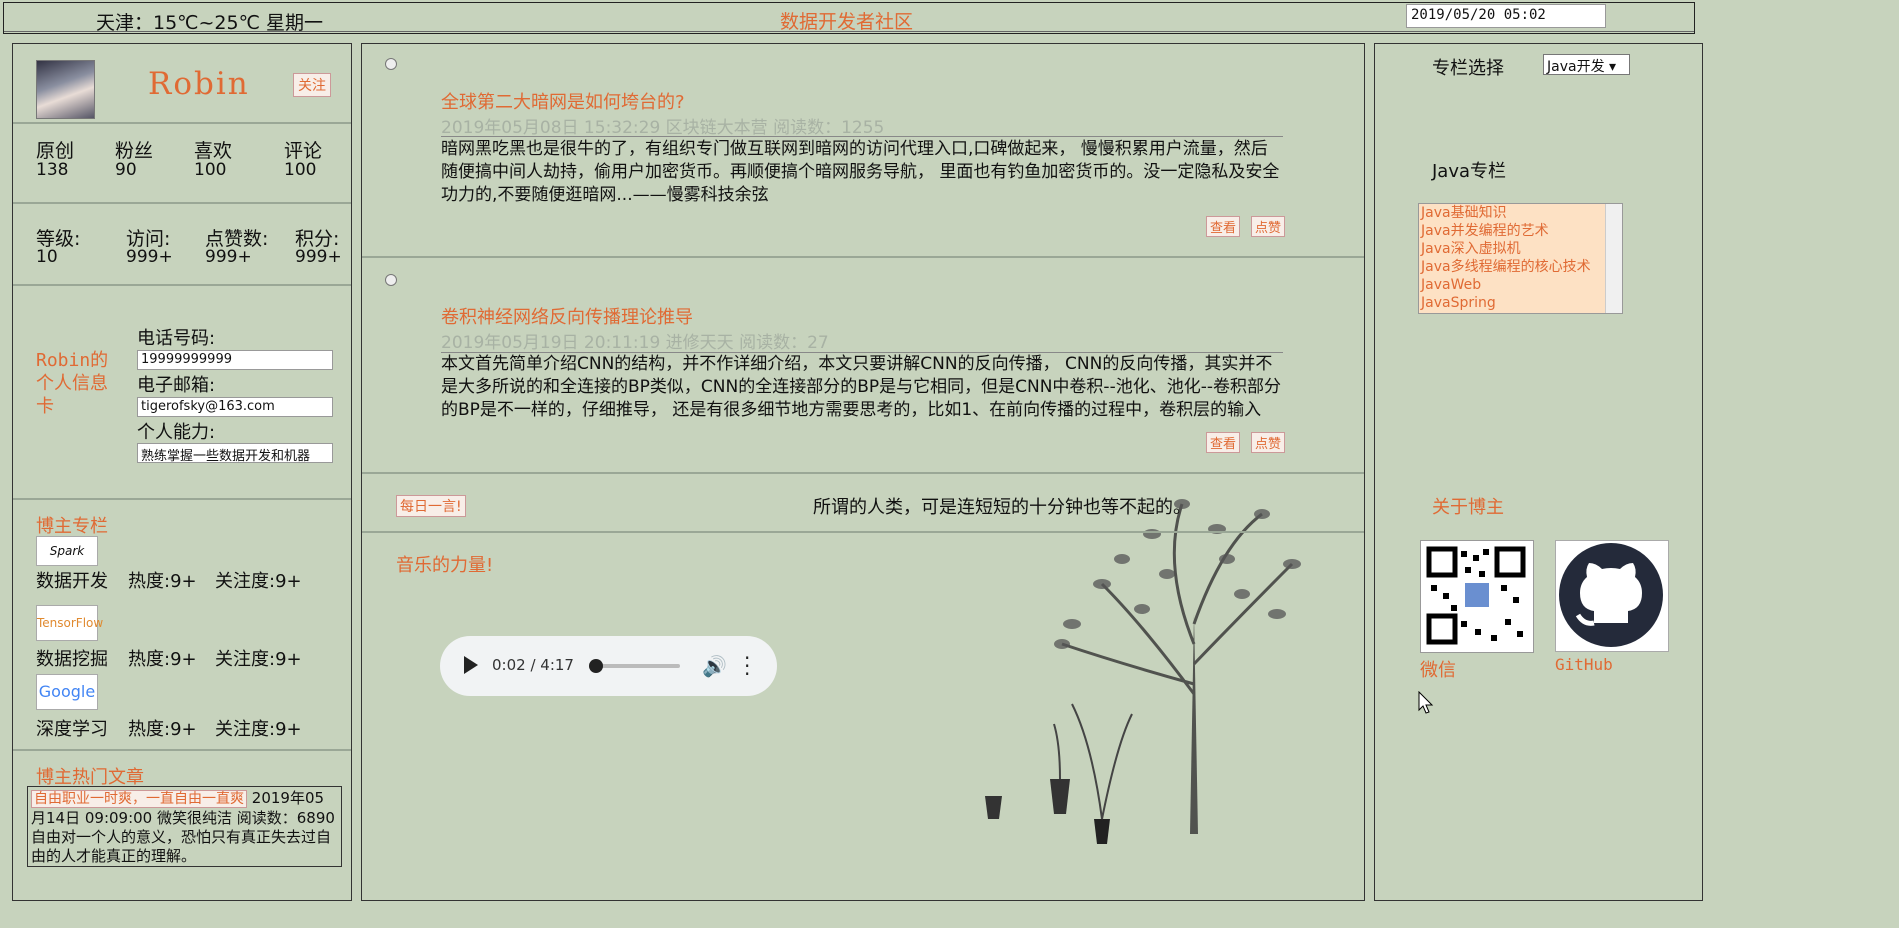 This screenshot has height=928, width=1899. What do you see at coordinates (67, 692) in the screenshot?
I see `google-logo: Google` at bounding box center [67, 692].